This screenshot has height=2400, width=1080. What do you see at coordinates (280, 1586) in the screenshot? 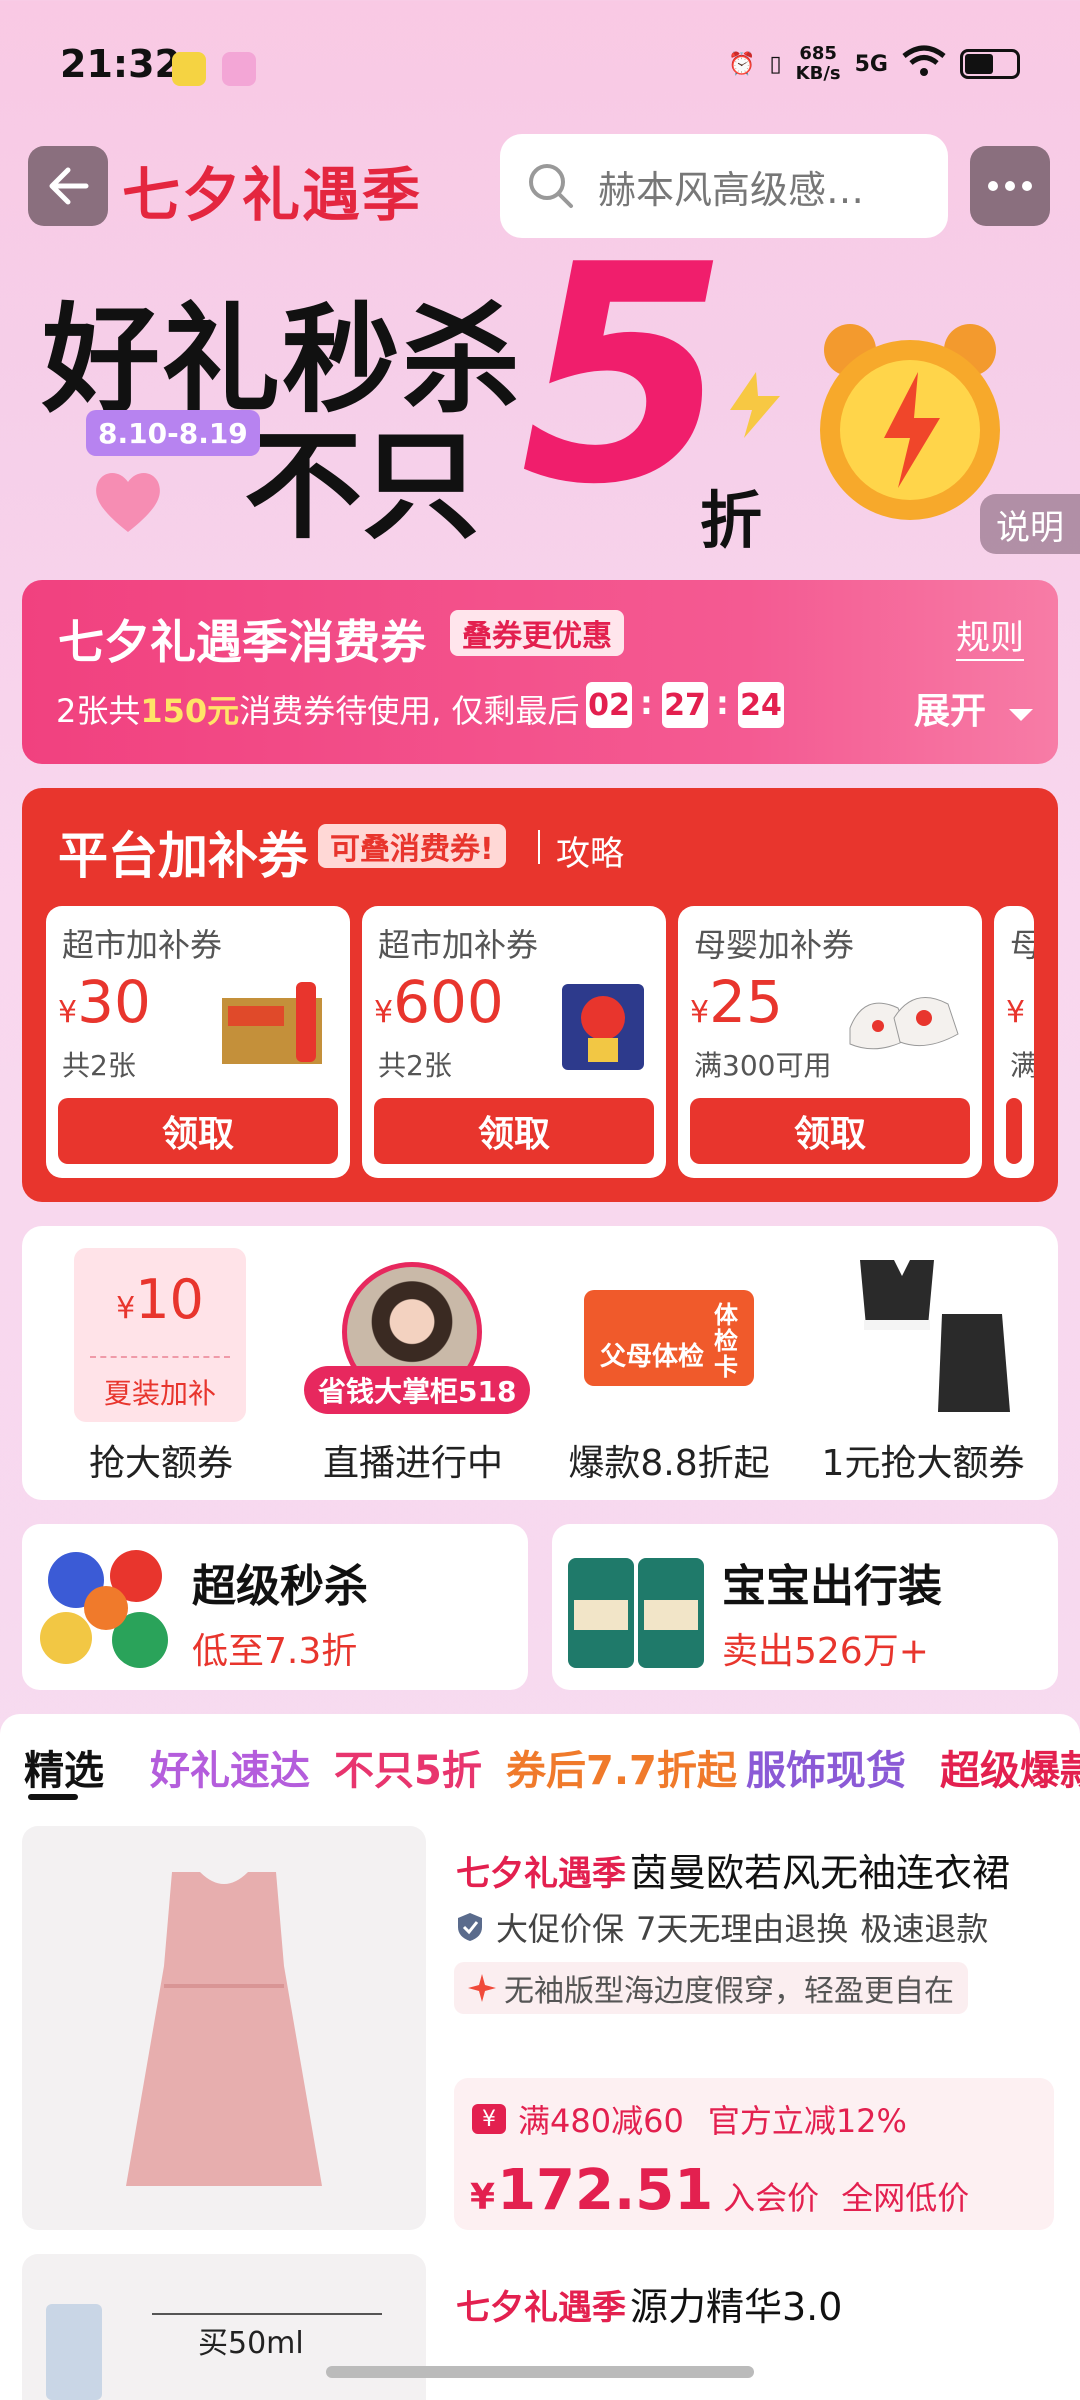
I see `promo-title: 超级秒杀` at bounding box center [280, 1586].